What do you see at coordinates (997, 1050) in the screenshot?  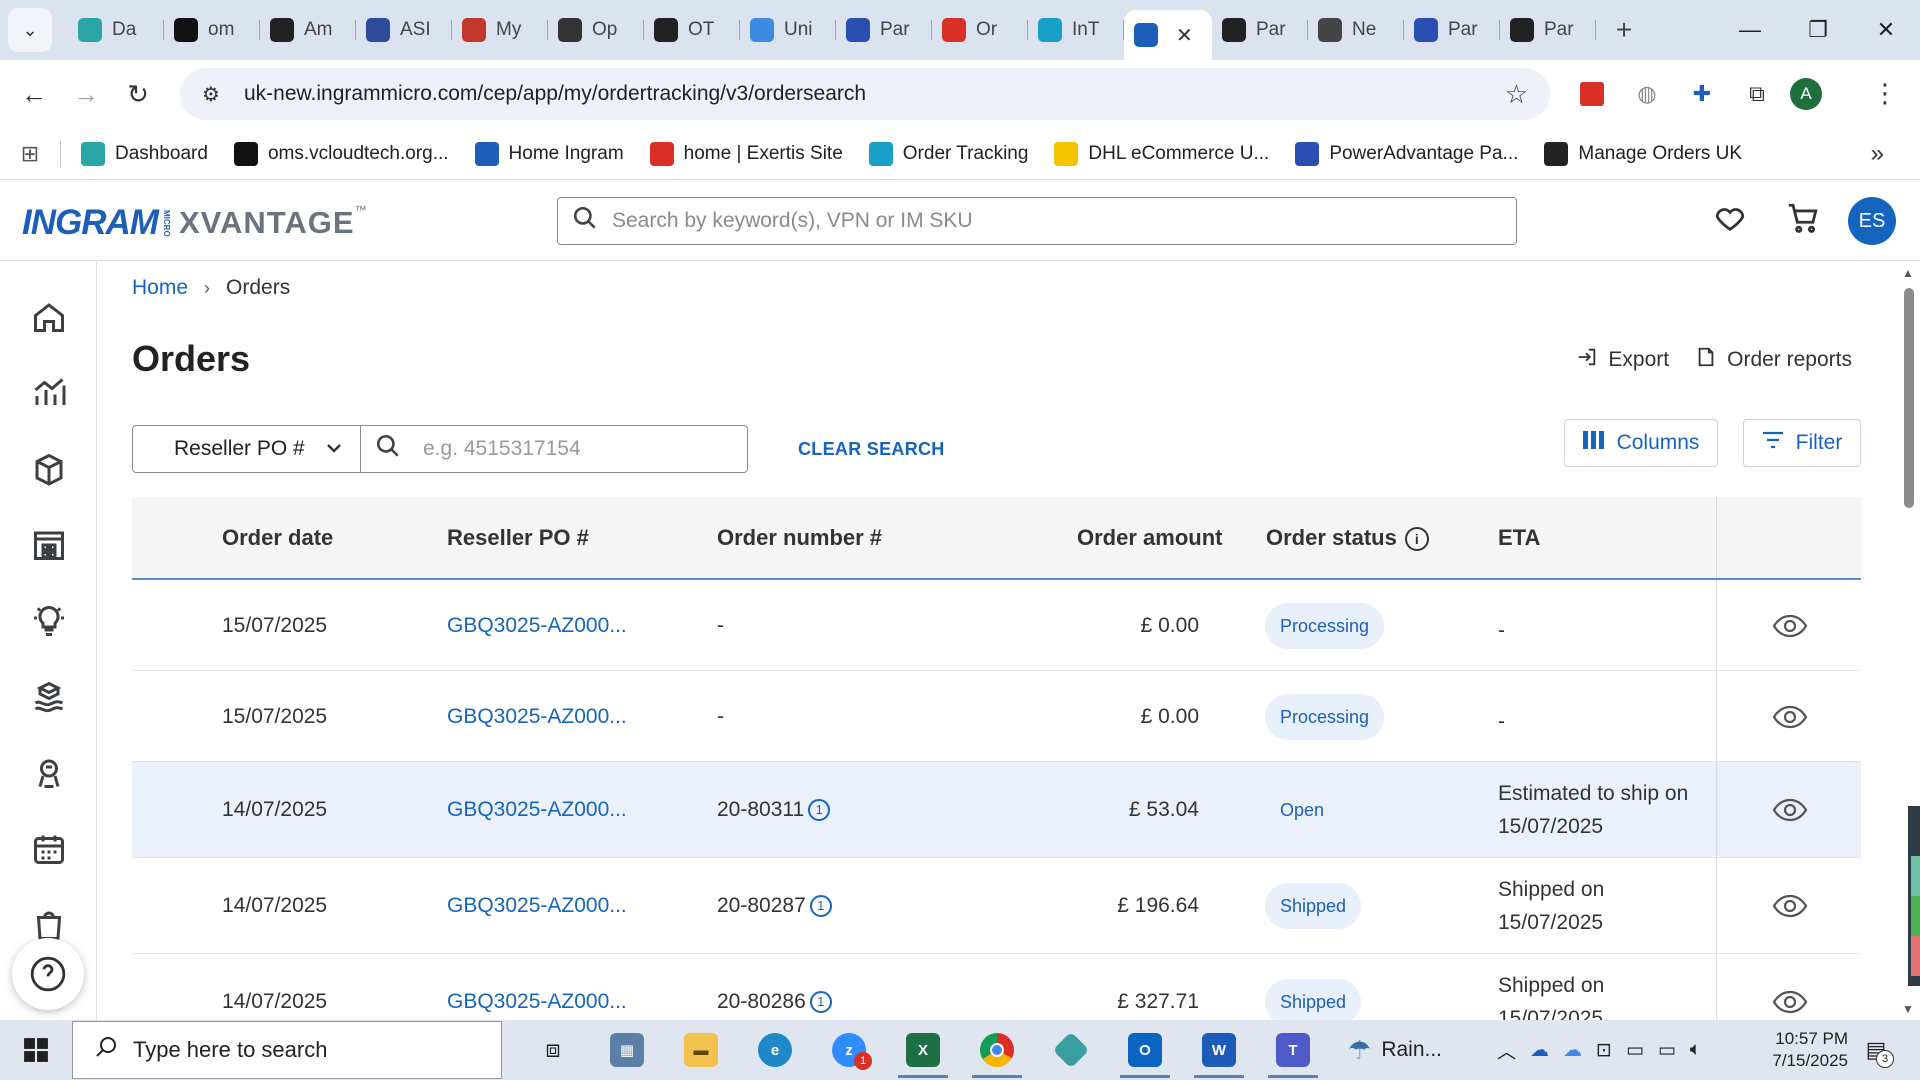 I see `chrome-icon` at bounding box center [997, 1050].